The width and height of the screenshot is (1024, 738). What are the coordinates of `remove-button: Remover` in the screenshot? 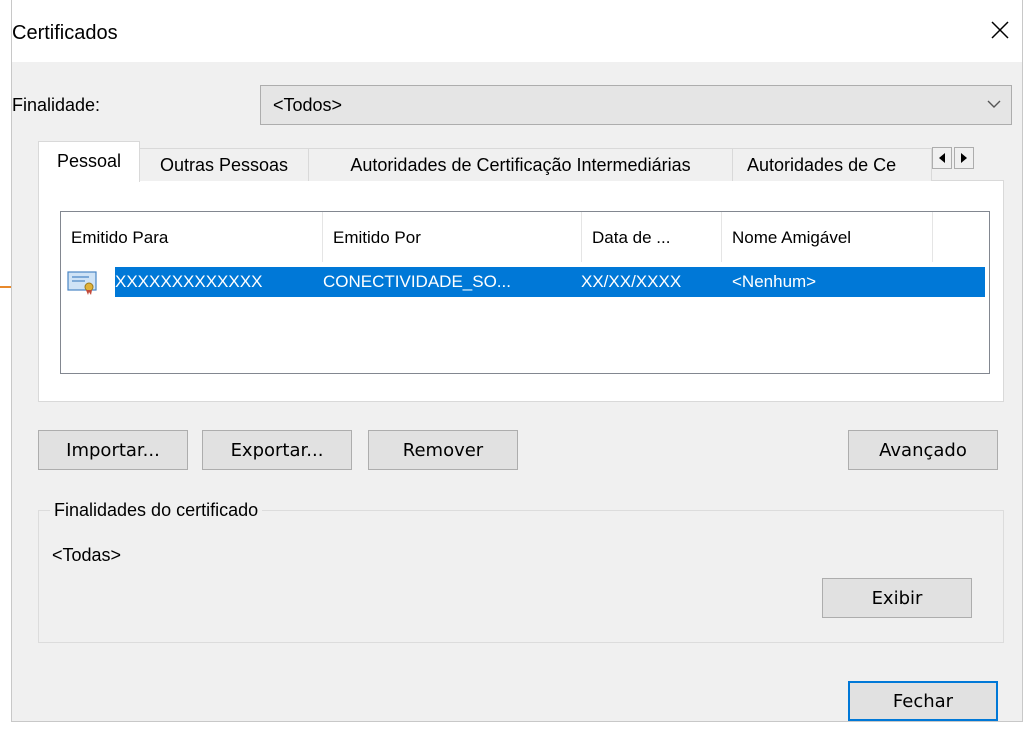 It's located at (443, 450).